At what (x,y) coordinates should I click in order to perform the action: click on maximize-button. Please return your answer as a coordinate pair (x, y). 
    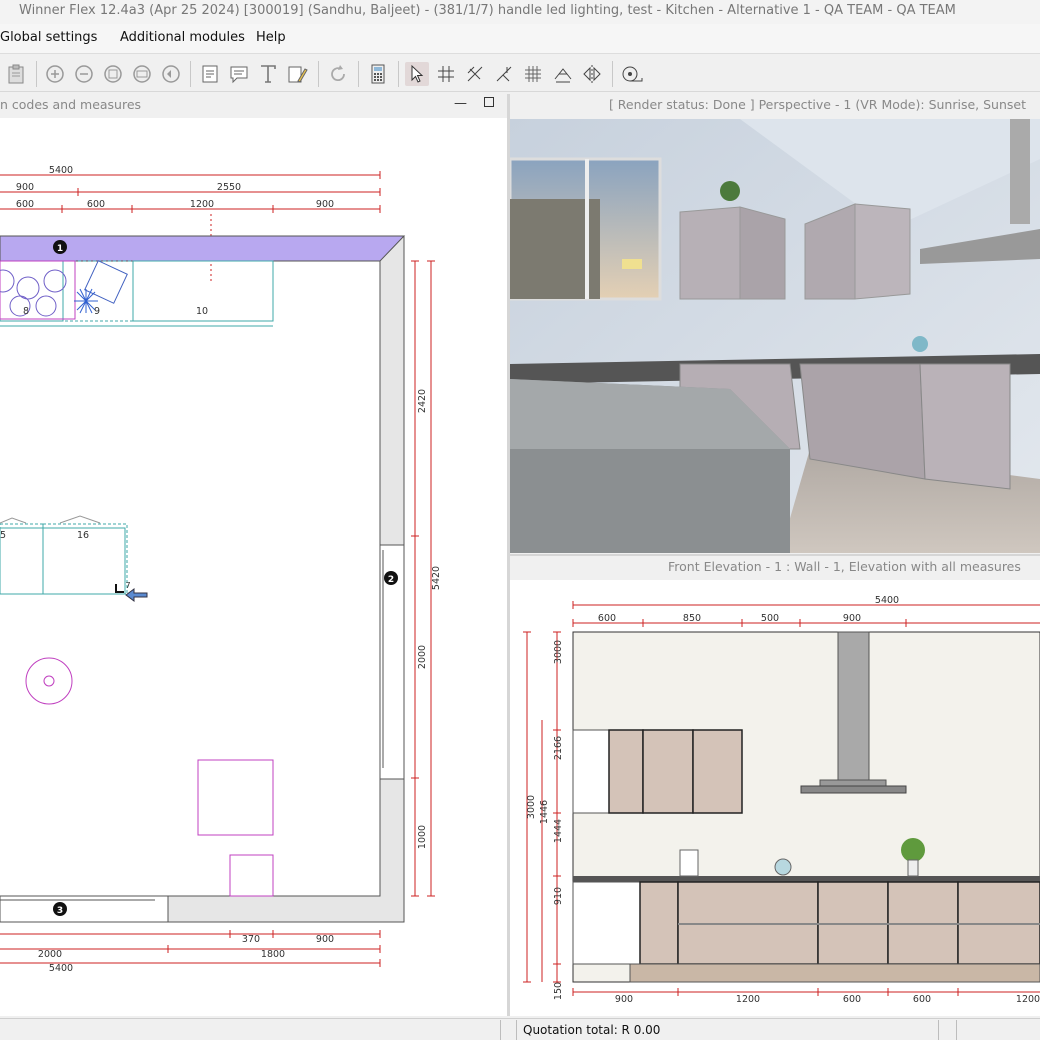
    Looking at the image, I should click on (489, 102).